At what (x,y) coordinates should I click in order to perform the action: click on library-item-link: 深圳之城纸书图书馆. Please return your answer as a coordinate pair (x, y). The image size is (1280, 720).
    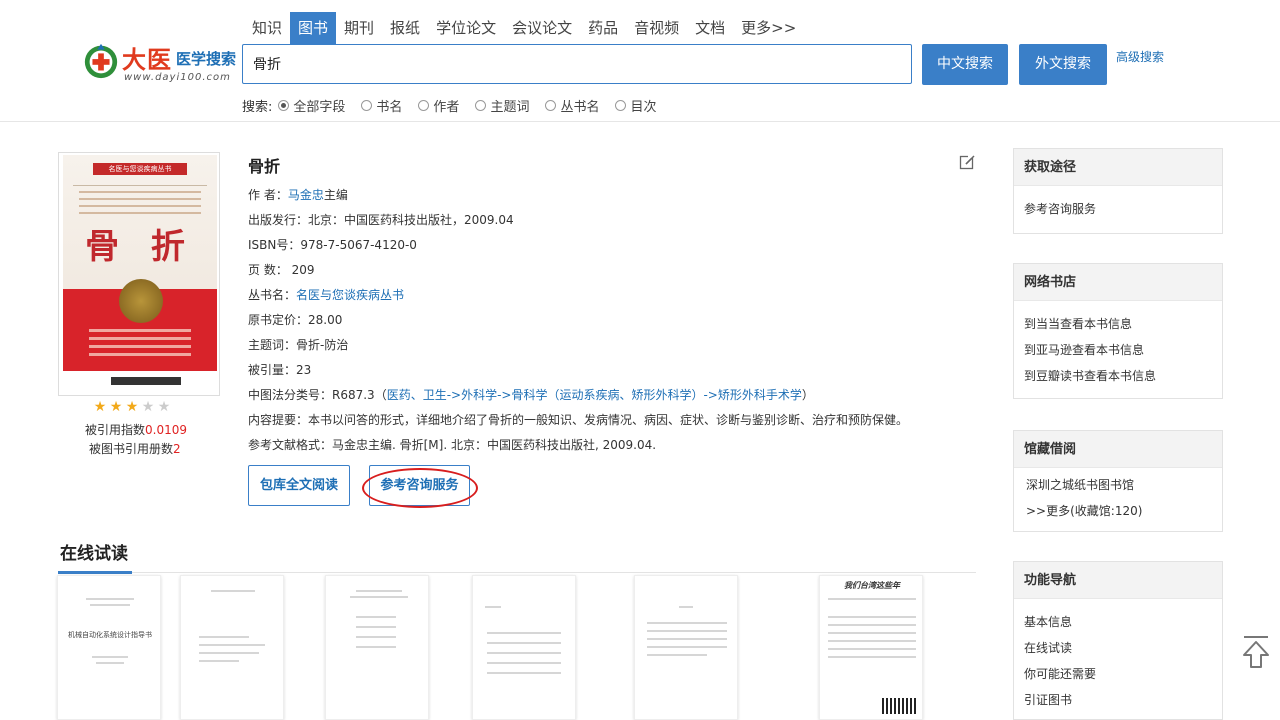
    Looking at the image, I should click on (1118, 485).